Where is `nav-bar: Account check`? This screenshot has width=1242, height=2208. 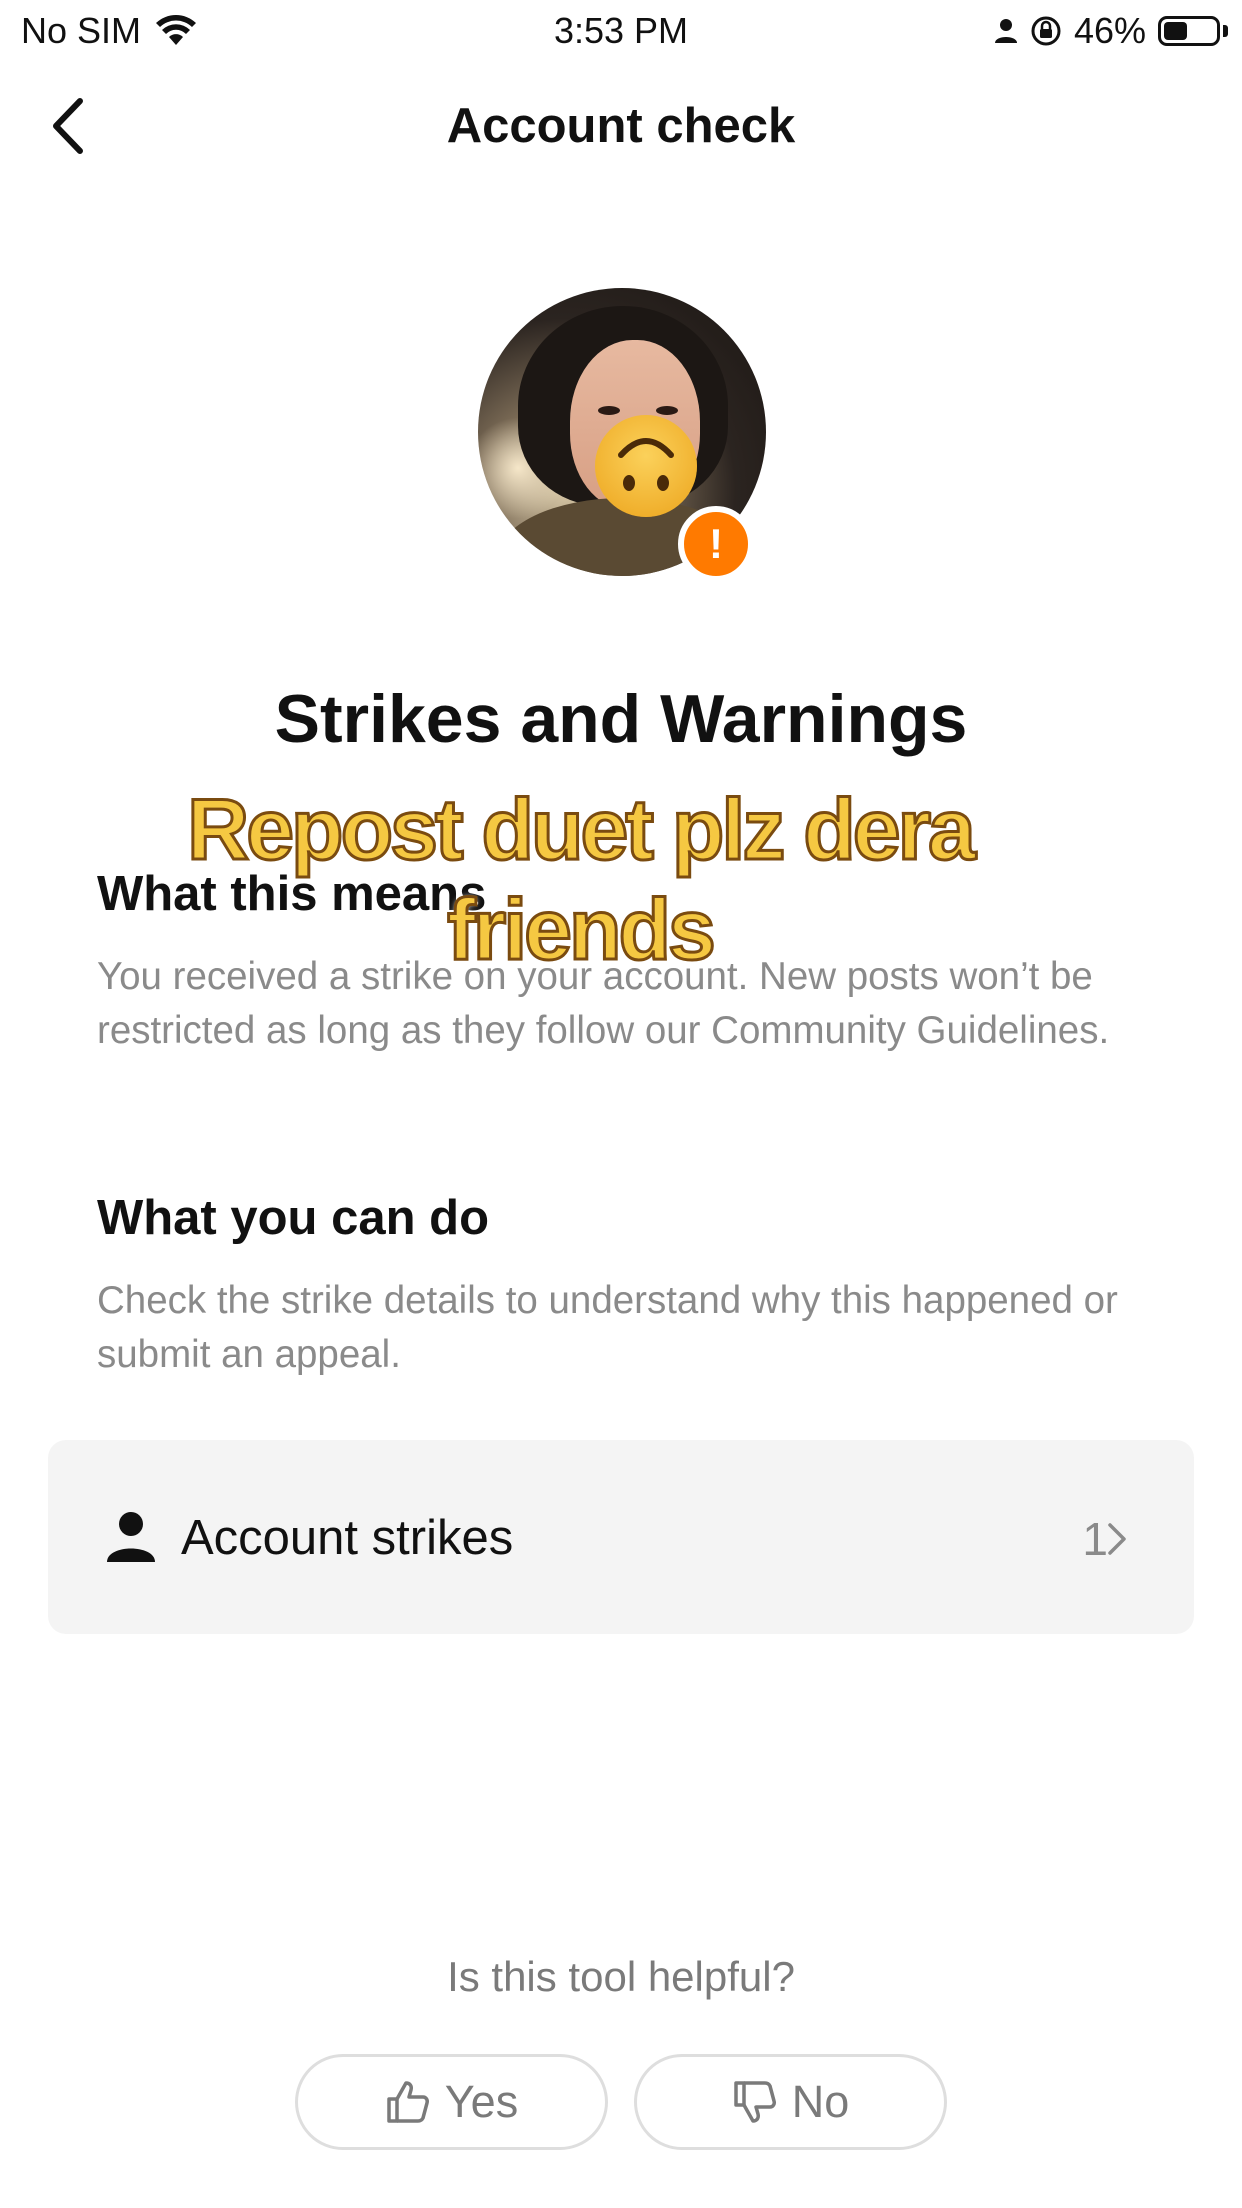 nav-bar: Account check is located at coordinates (621, 125).